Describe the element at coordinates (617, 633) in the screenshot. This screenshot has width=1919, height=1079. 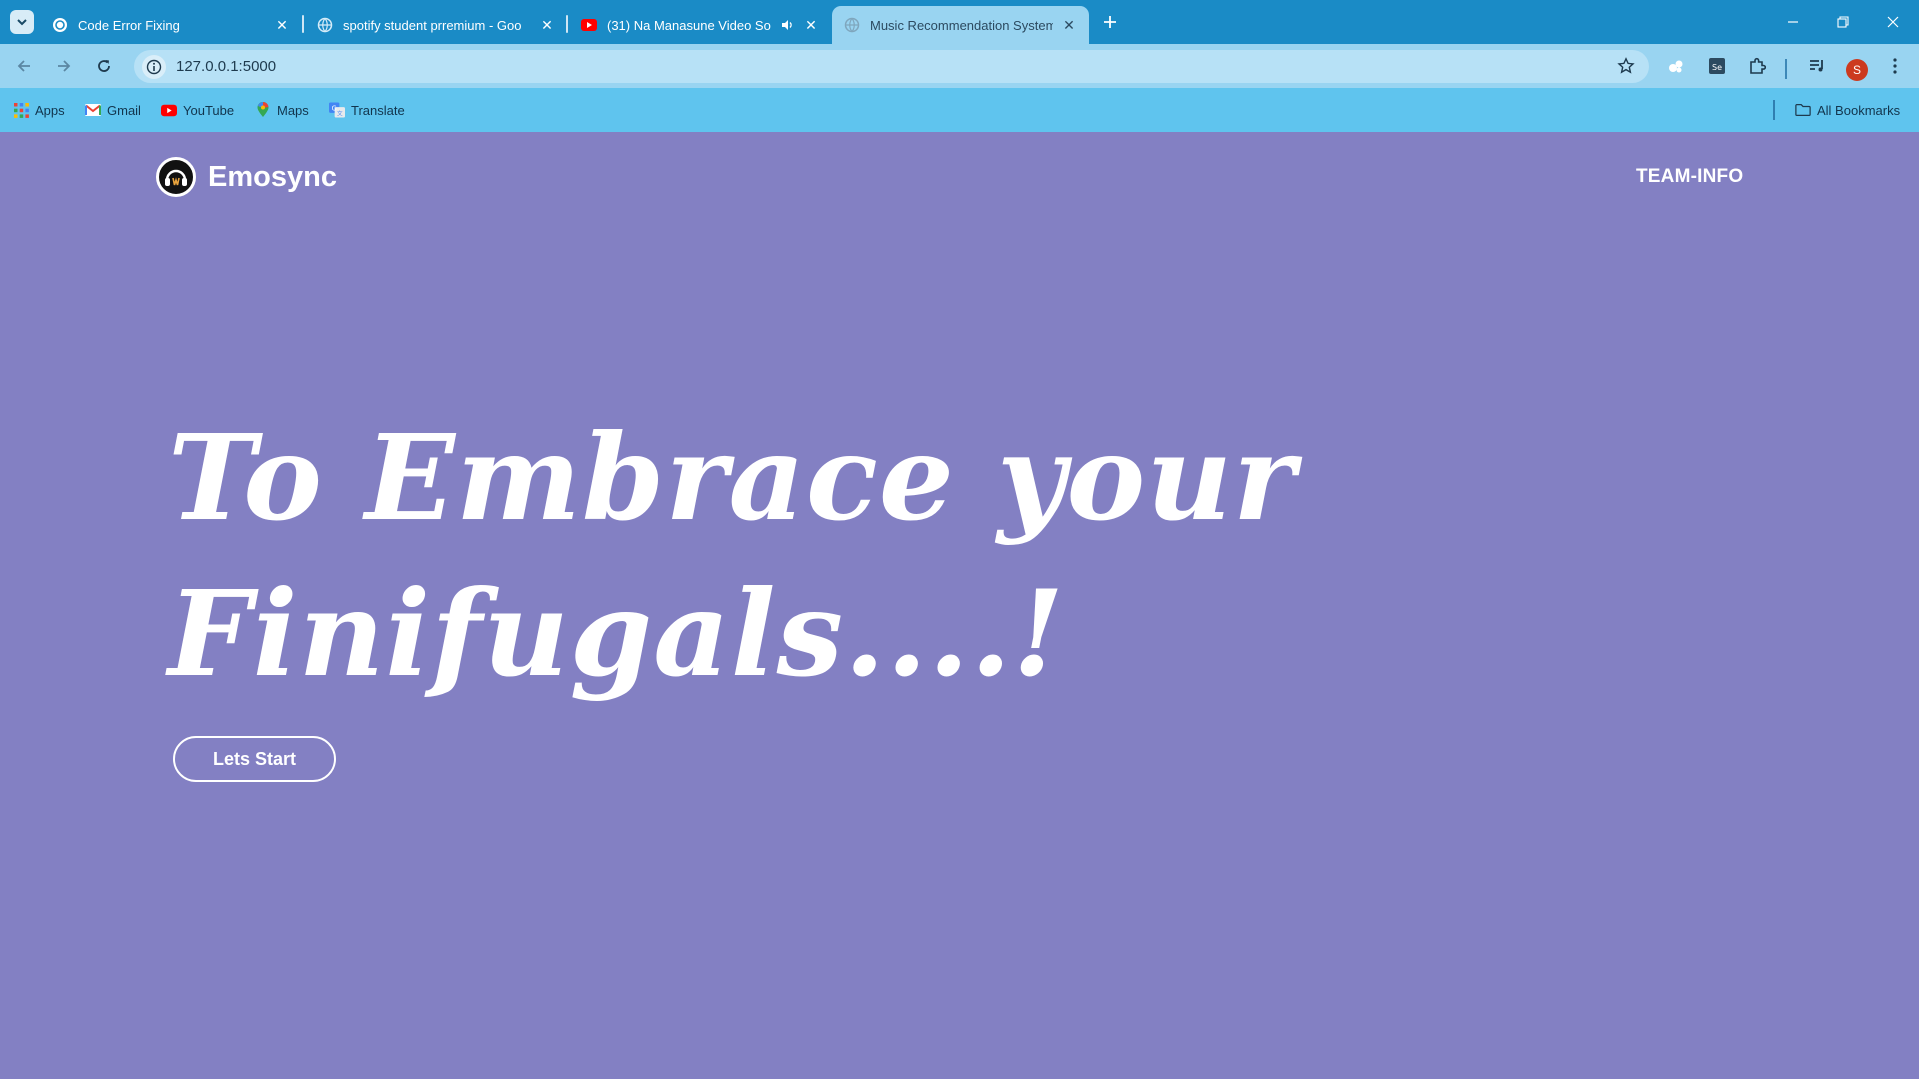
I see `hero-line-2: Finifugals....!` at that location.